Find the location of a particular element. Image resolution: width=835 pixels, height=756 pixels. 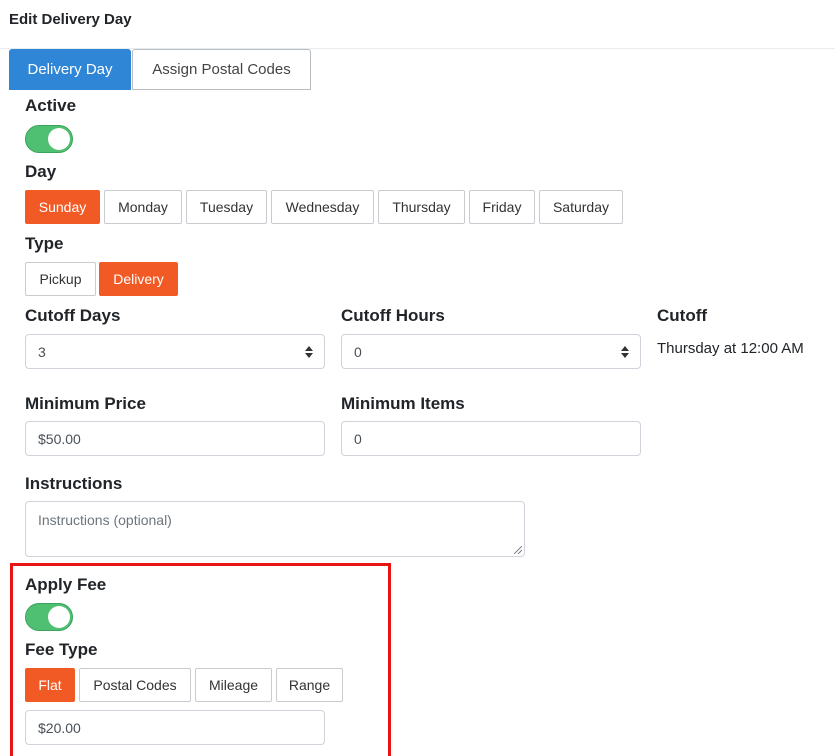

day-tuesday-button: Tuesday is located at coordinates (226, 207).